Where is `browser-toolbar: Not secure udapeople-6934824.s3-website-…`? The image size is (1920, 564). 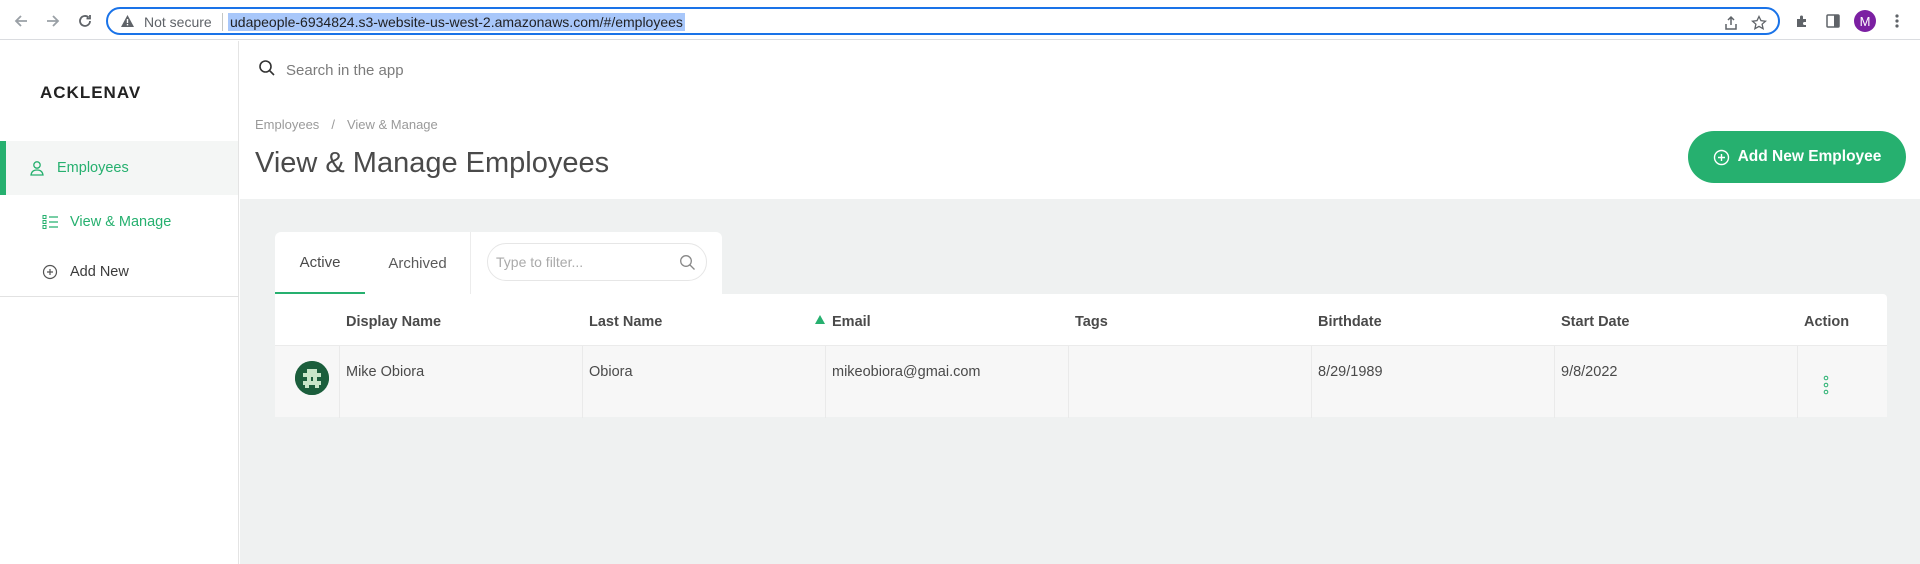
browser-toolbar: Not secure udapeople-6934824.s3-website-… is located at coordinates (960, 20).